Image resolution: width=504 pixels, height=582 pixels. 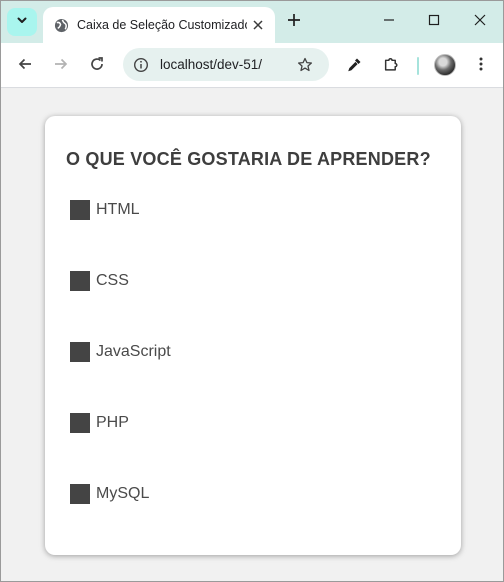 I want to click on window-close-button, so click(x=480, y=22).